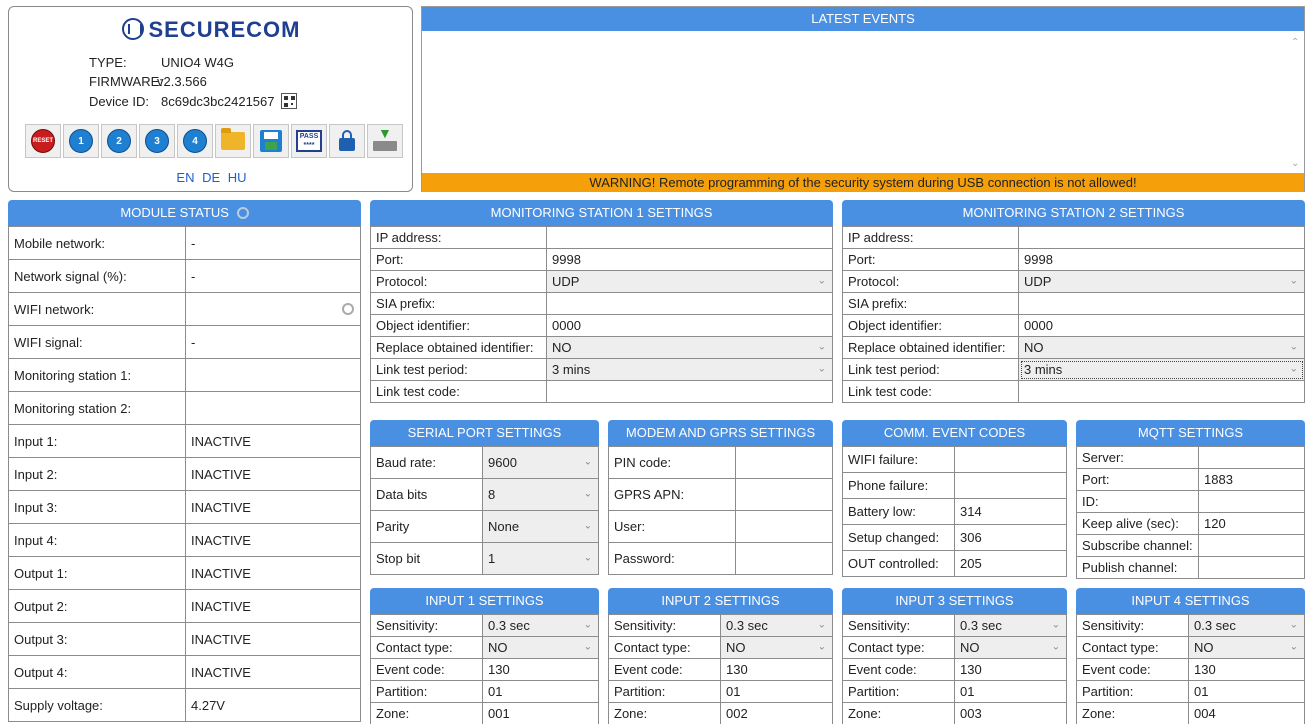  Describe the element at coordinates (689, 259) in the screenshot. I see `ms1-port-input: 9998` at that location.